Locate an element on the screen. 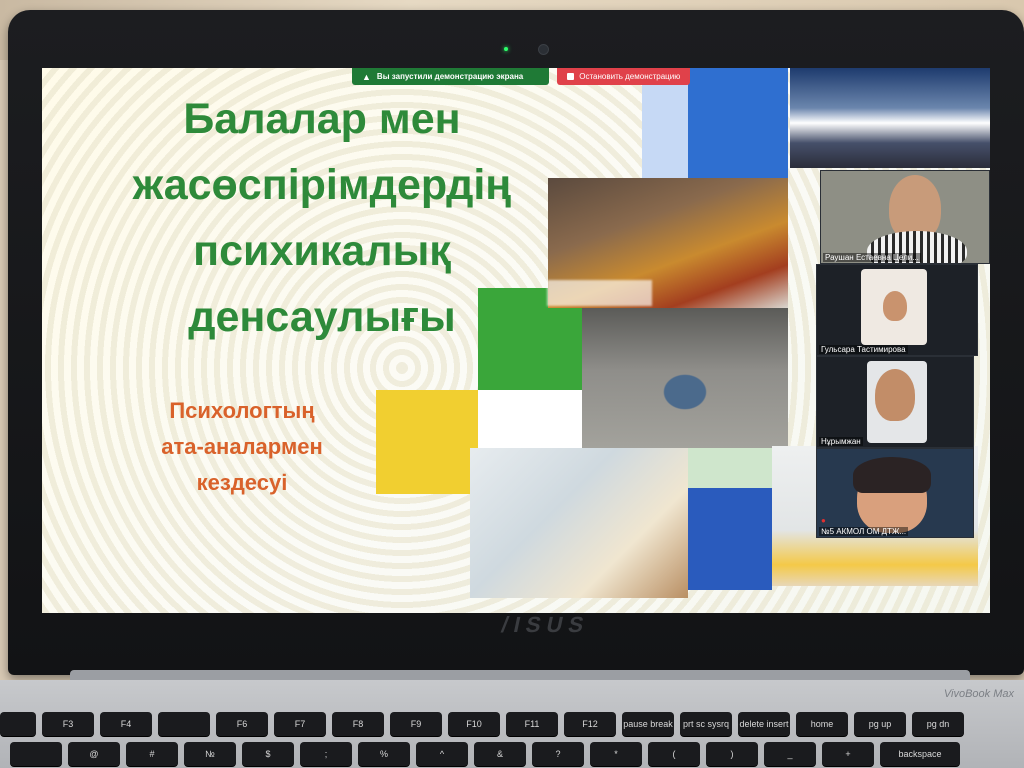  keyboard-key: F6 is located at coordinates (242, 724).